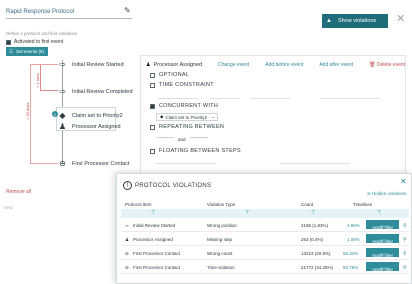  Describe the element at coordinates (42, 33) in the screenshot. I see `define-text: Define a protocol and find violations.` at that location.